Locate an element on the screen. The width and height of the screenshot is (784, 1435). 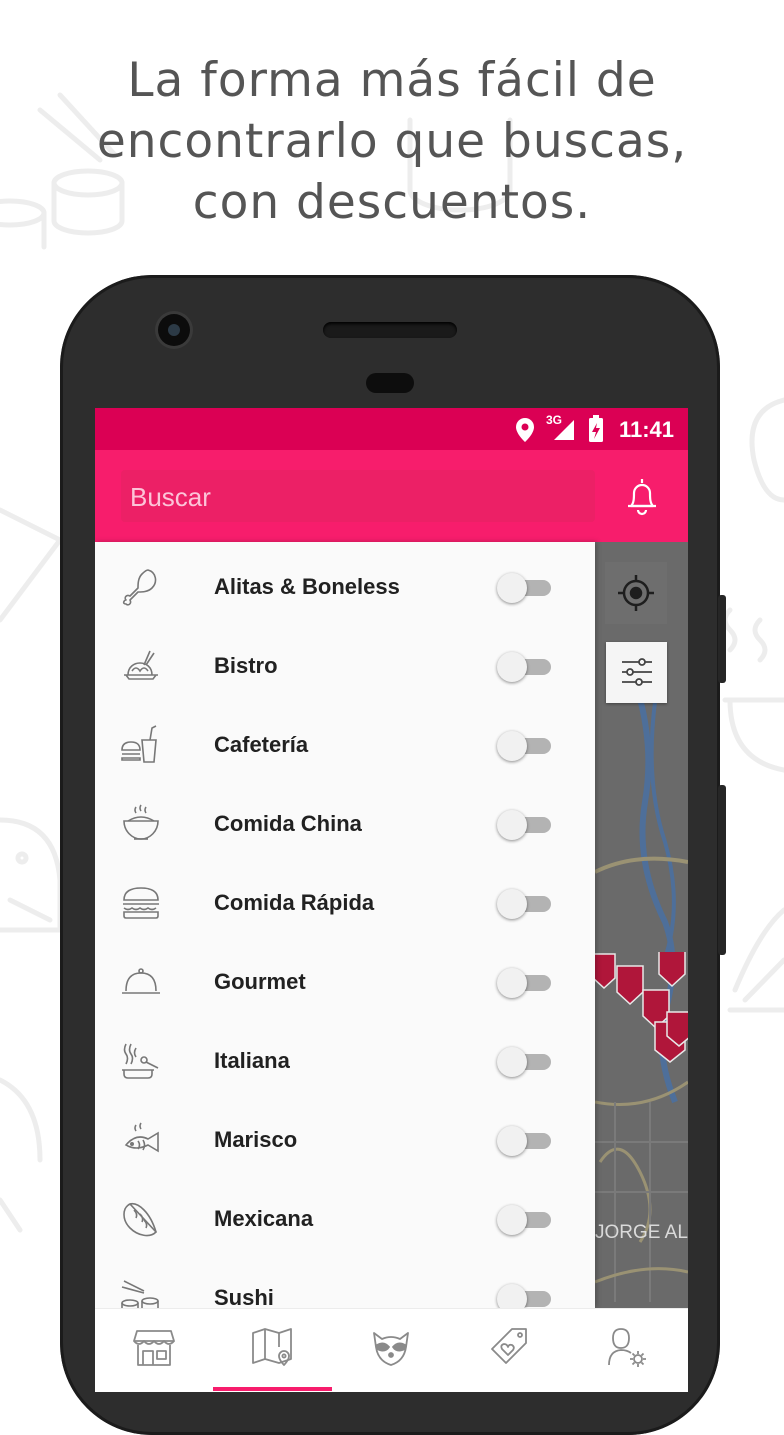
my-location-button is located at coordinates (636, 593).